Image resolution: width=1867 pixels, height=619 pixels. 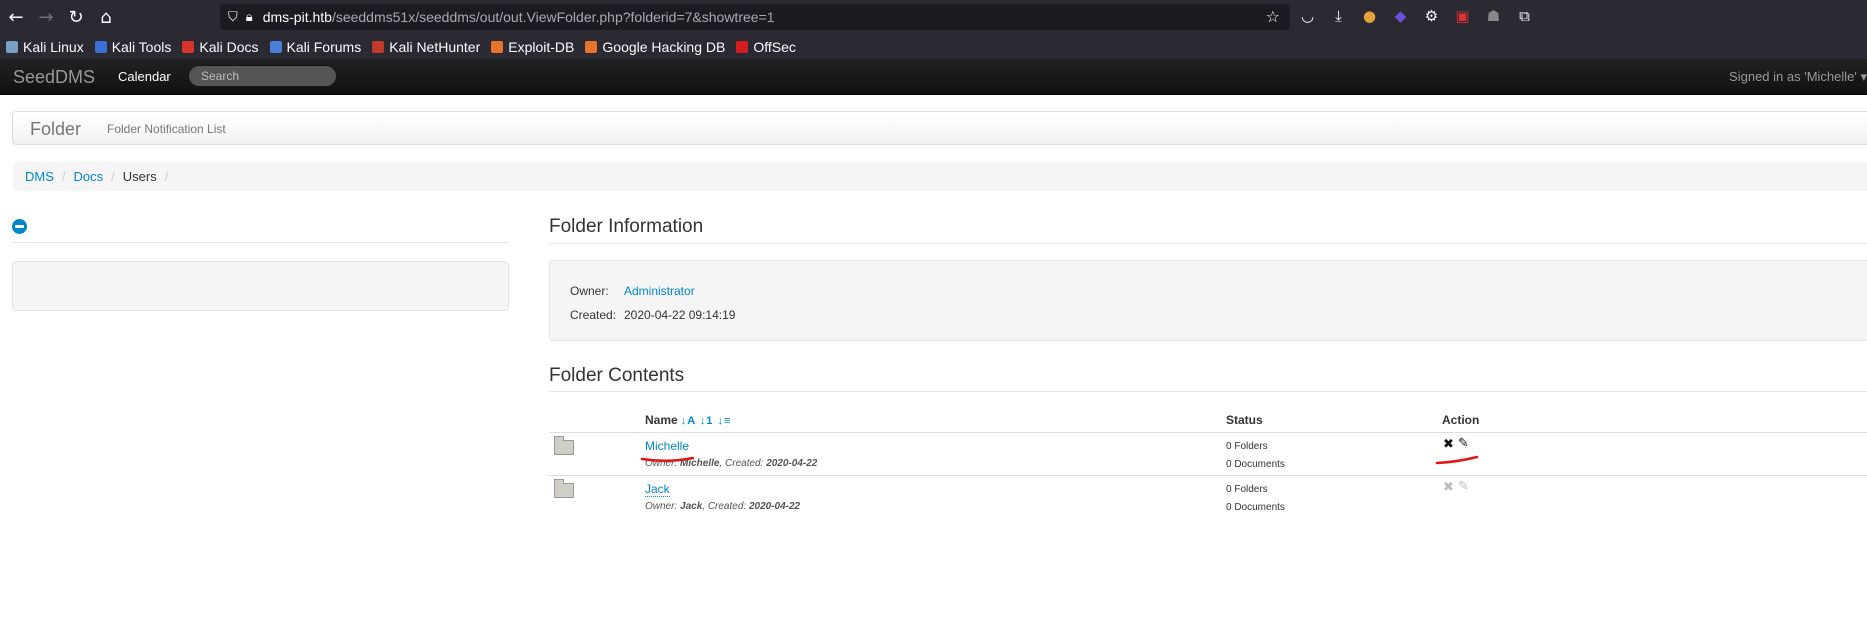 What do you see at coordinates (1307, 16) in the screenshot?
I see `pocket-icon: ◡` at bounding box center [1307, 16].